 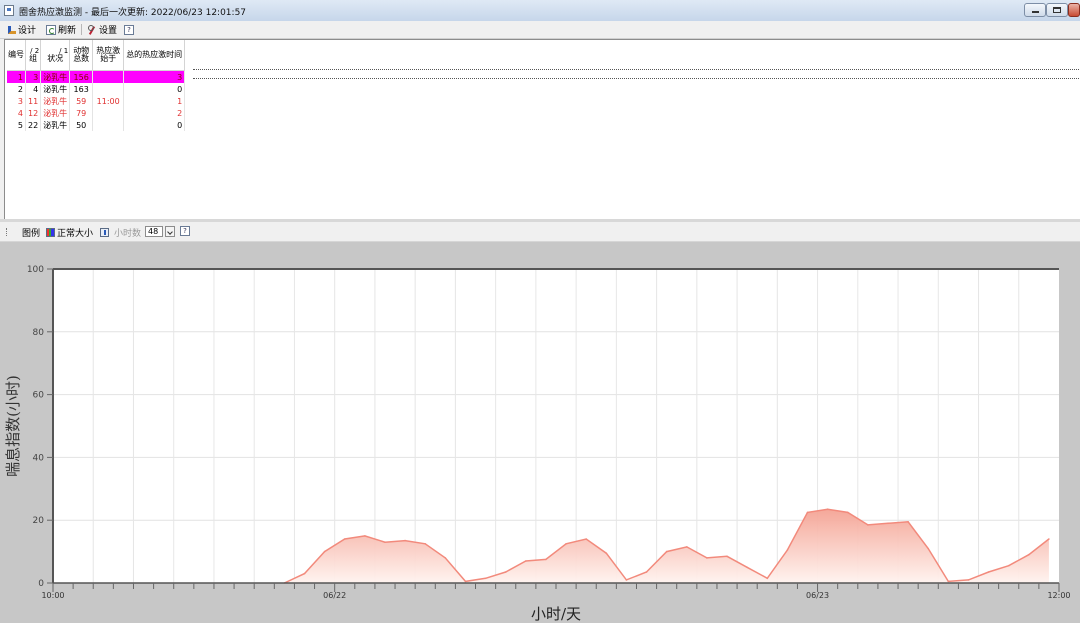 What do you see at coordinates (39, 396) in the screenshot?
I see `y-tick-label: 60` at bounding box center [39, 396].